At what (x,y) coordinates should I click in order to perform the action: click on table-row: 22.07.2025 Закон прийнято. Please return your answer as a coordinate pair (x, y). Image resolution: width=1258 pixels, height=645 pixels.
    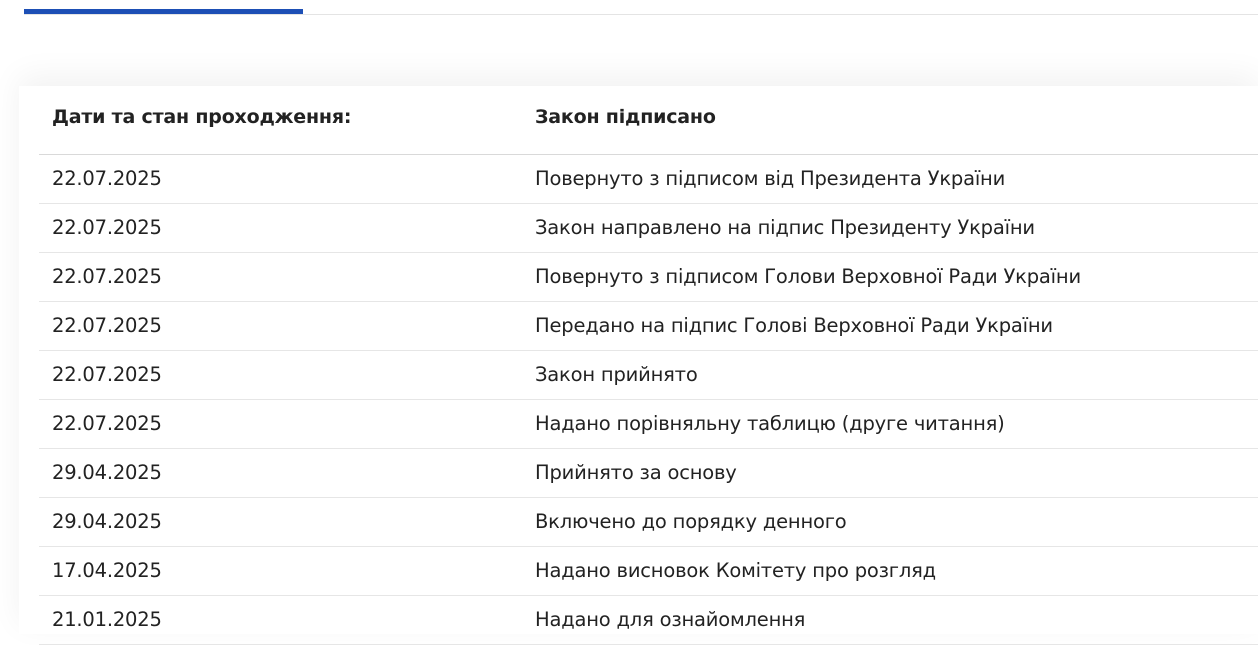
    Looking at the image, I should click on (648, 375).